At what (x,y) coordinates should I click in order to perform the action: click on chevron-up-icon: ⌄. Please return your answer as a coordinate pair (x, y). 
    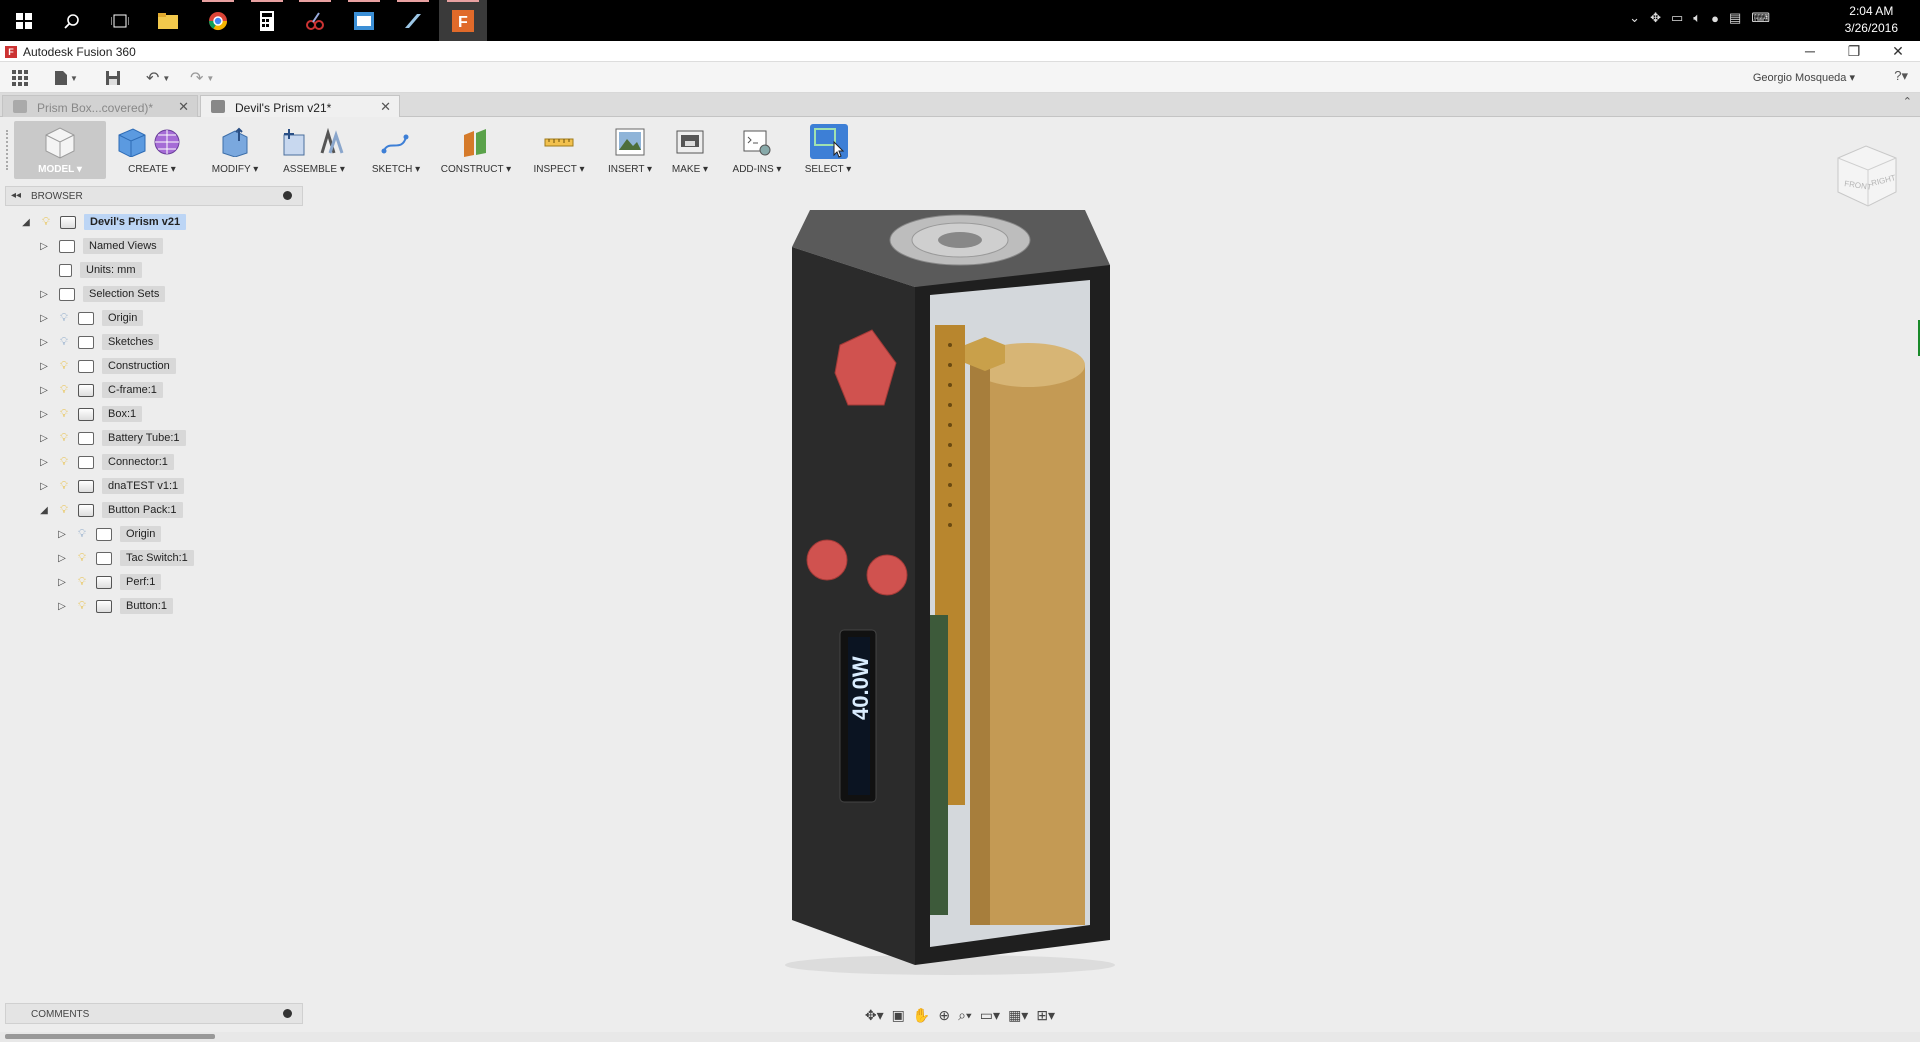
    Looking at the image, I should click on (1634, 18).